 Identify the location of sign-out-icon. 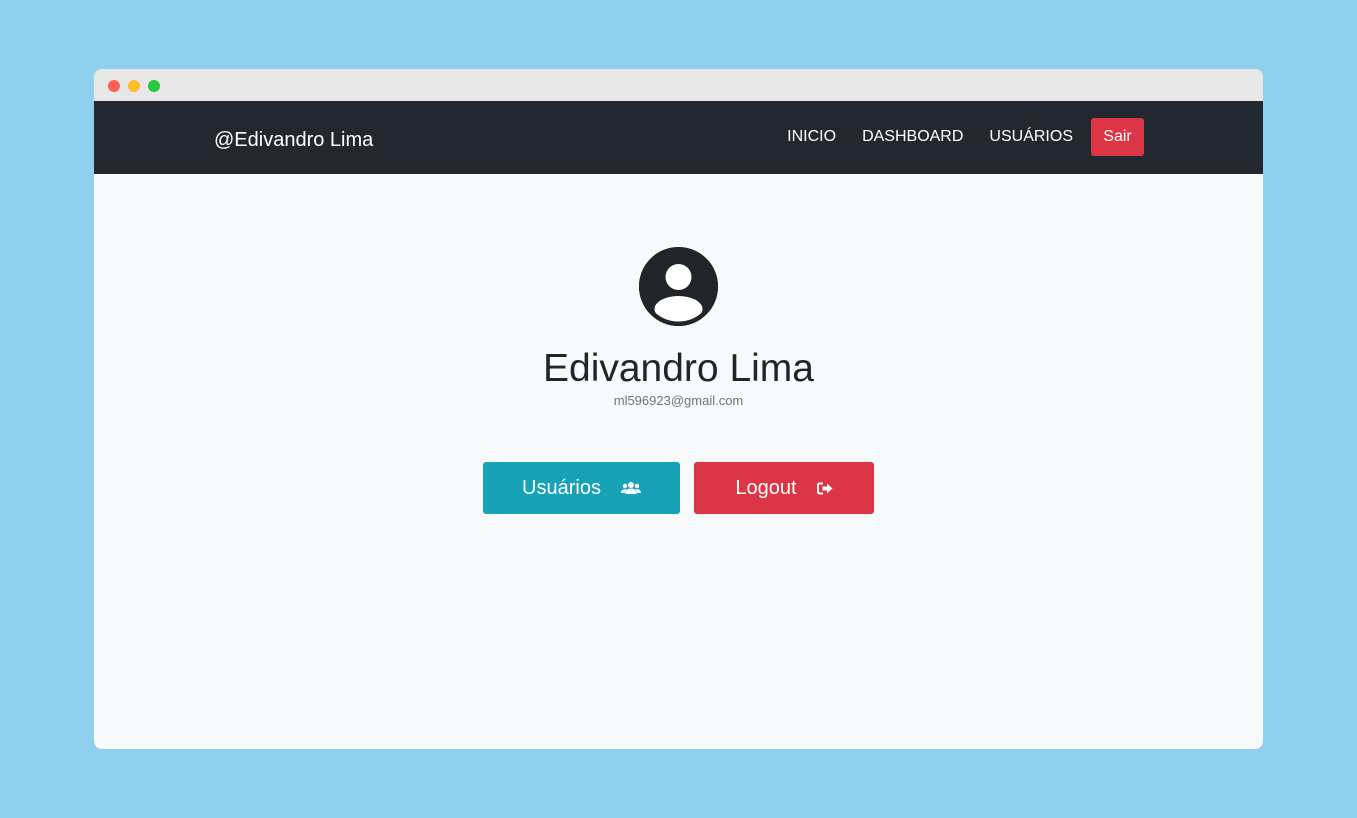
(824, 488).